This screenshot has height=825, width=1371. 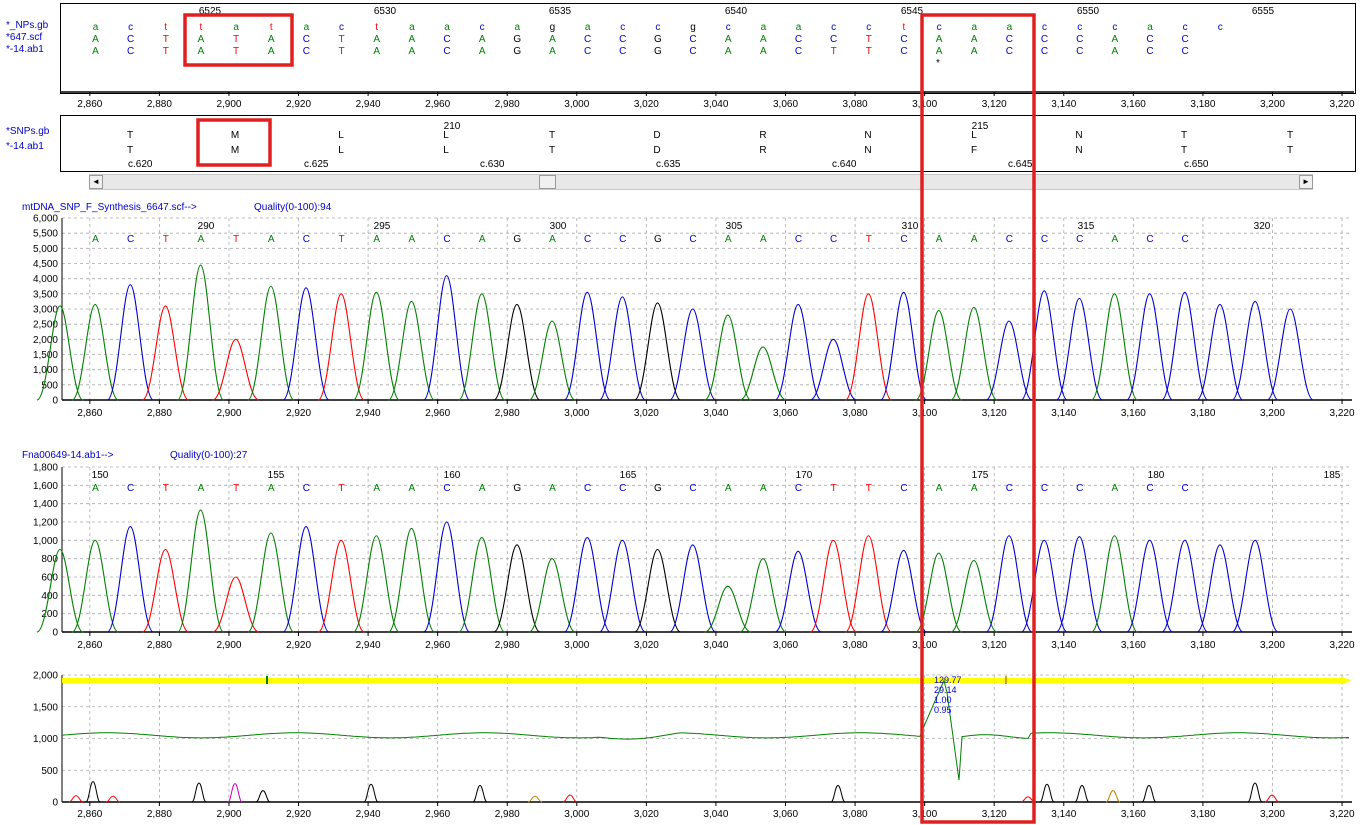 What do you see at coordinates (1346, 680) in the screenshot?
I see `quality-bar-arrow` at bounding box center [1346, 680].